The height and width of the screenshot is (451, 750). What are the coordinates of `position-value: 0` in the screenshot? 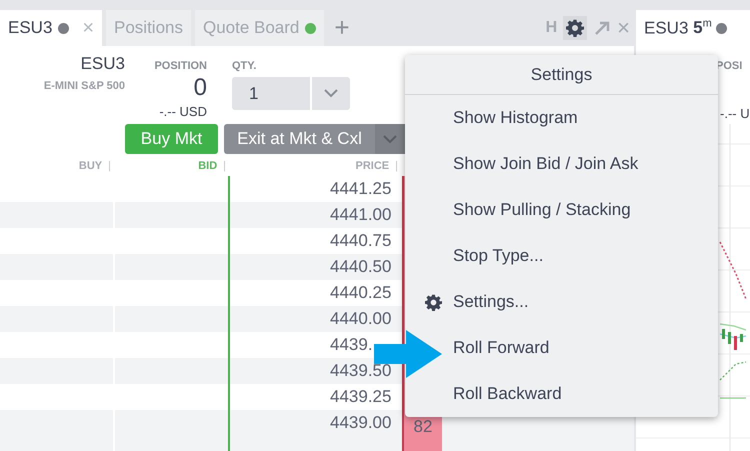 It's located at (200, 88).